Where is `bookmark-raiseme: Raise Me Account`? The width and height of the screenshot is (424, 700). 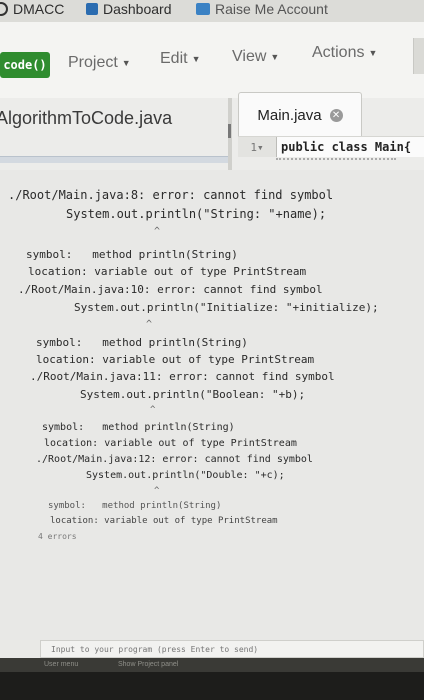
bookmark-raiseme: Raise Me Account is located at coordinates (262, 9).